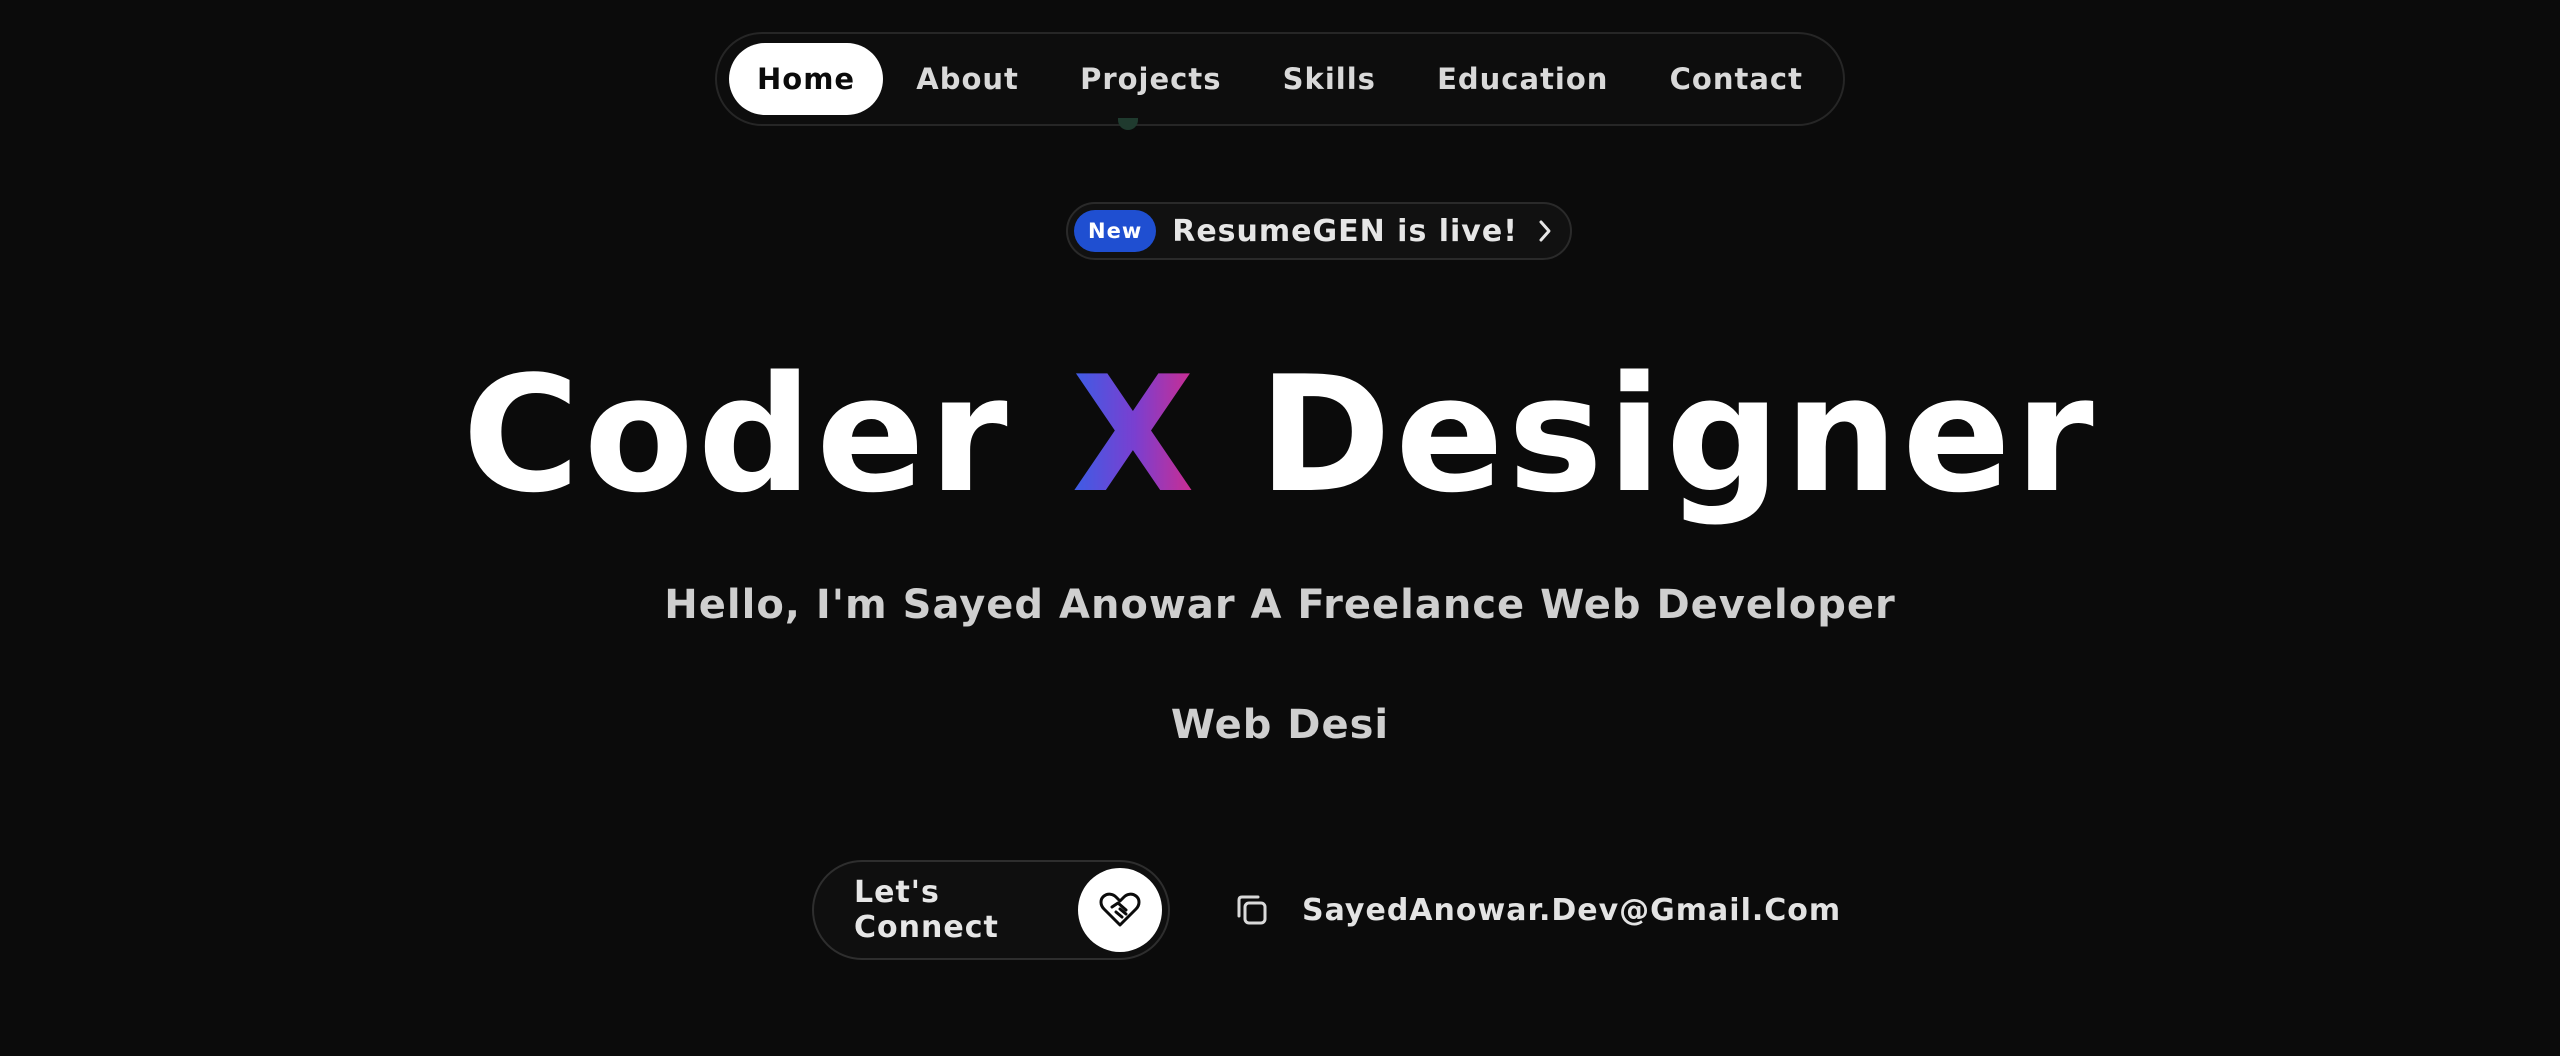 This screenshot has width=2560, height=1056. I want to click on hero-title-designer: Designer, so click(1678, 434).